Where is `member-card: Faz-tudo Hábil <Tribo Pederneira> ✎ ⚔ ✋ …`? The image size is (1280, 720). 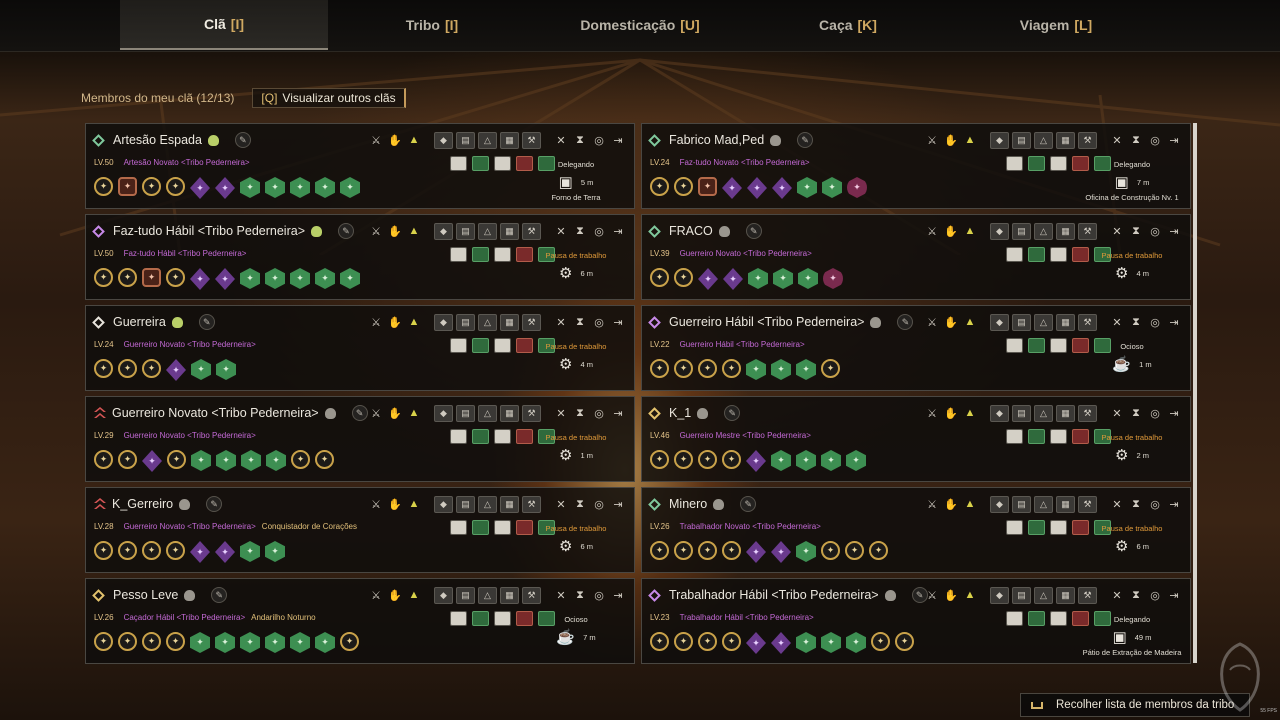
member-card: Faz-tudo Hábil <Tribo Pederneira> ✎ ⚔ ✋ … is located at coordinates (360, 257).